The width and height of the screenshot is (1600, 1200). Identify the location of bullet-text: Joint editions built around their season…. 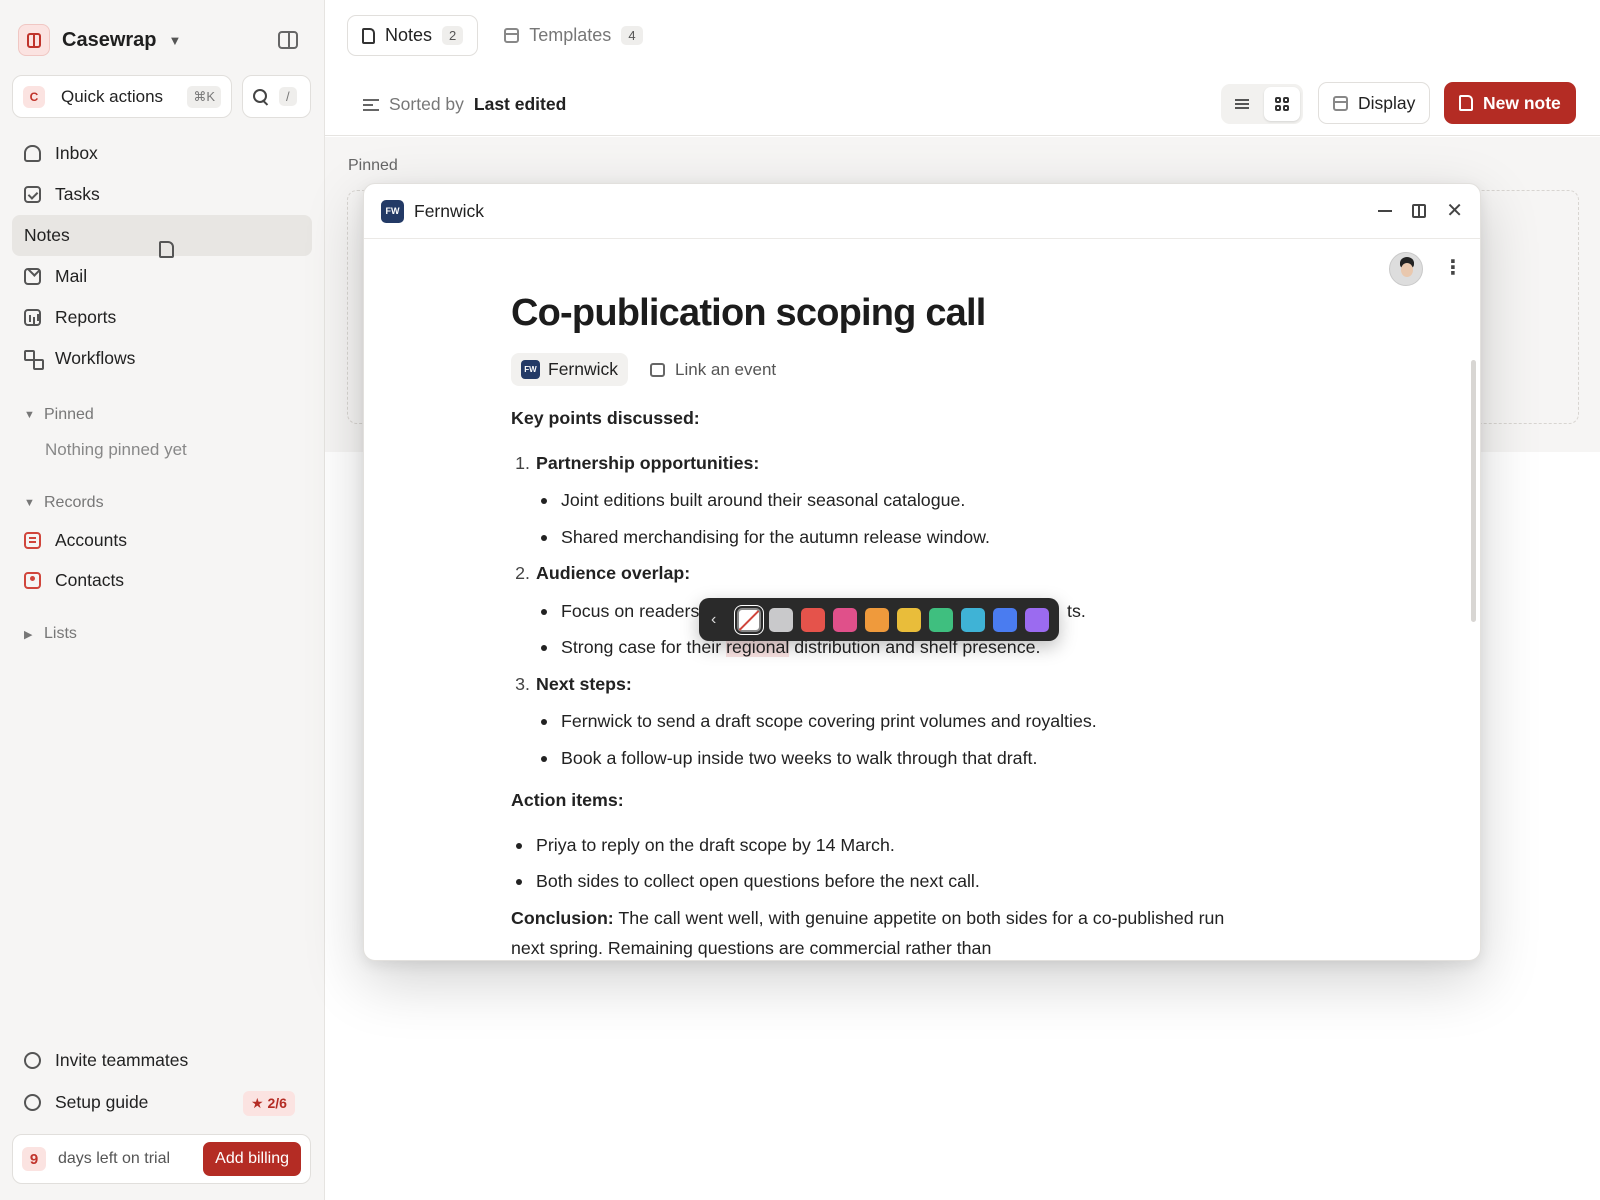
(763, 500).